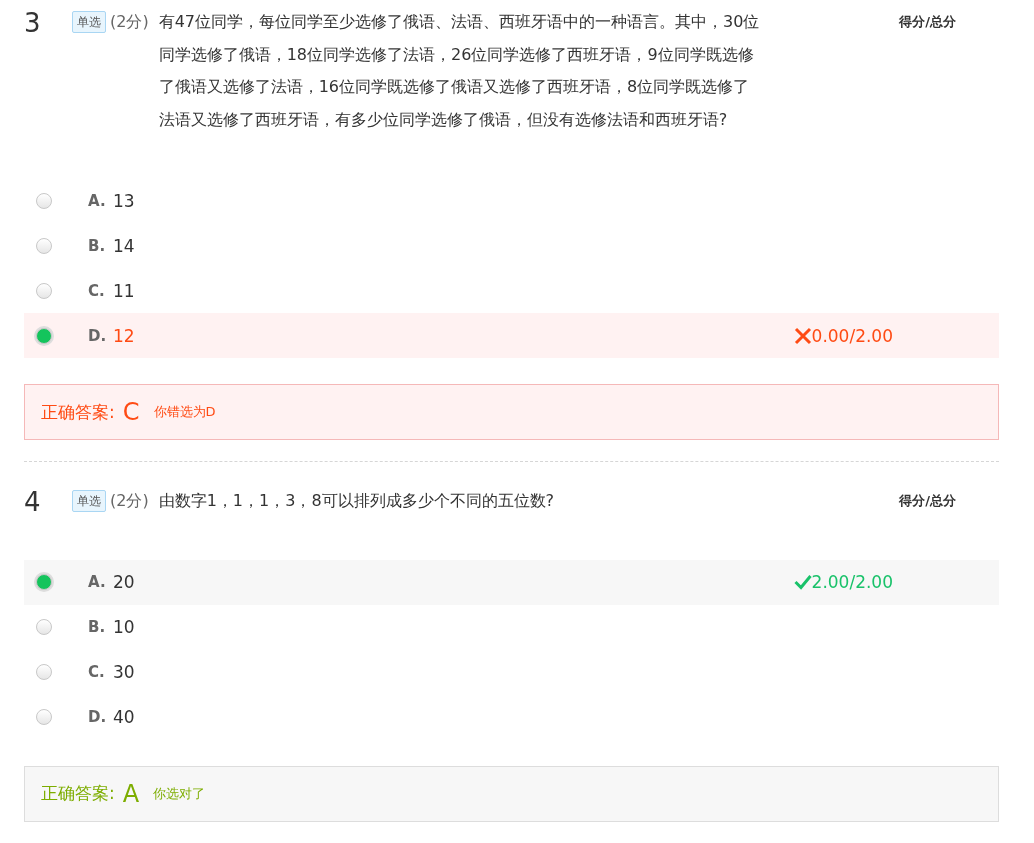 The image size is (1034, 843). Describe the element at coordinates (802, 582) in the screenshot. I see `check-icon` at that location.